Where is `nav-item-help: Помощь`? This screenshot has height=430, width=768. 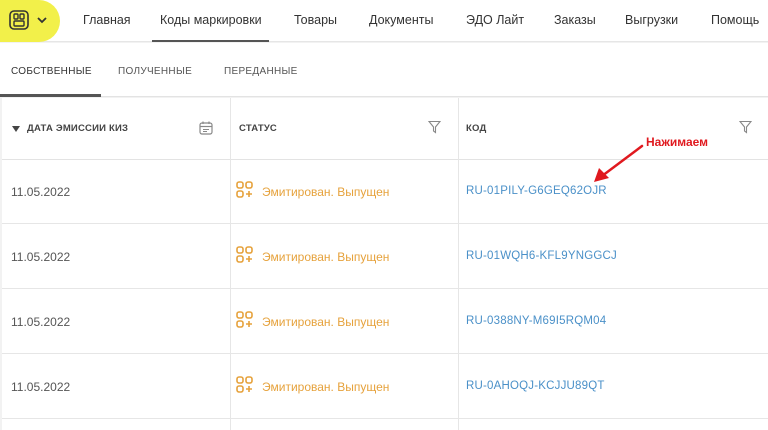
nav-item-help: Помощь is located at coordinates (735, 21).